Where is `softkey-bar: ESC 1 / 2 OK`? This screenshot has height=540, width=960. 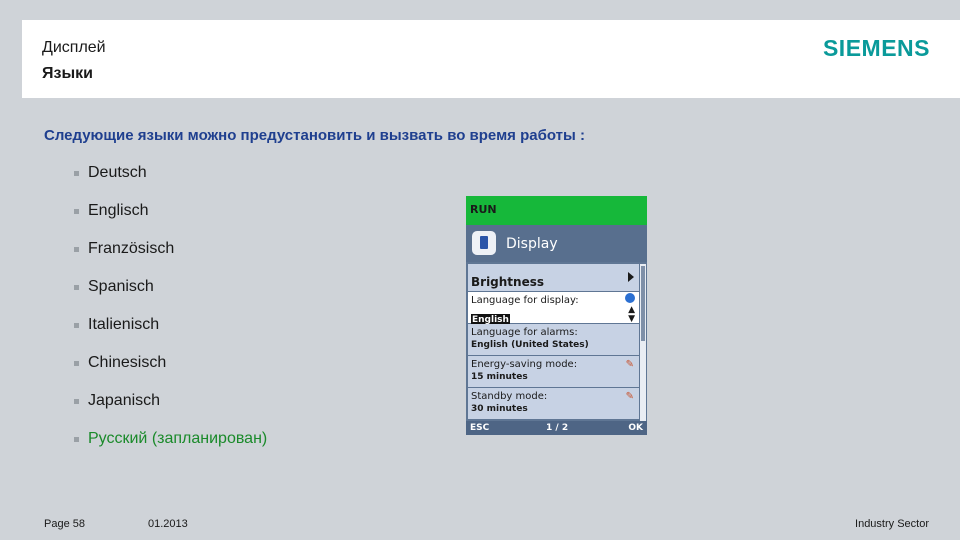 softkey-bar: ESC 1 / 2 OK is located at coordinates (556, 428).